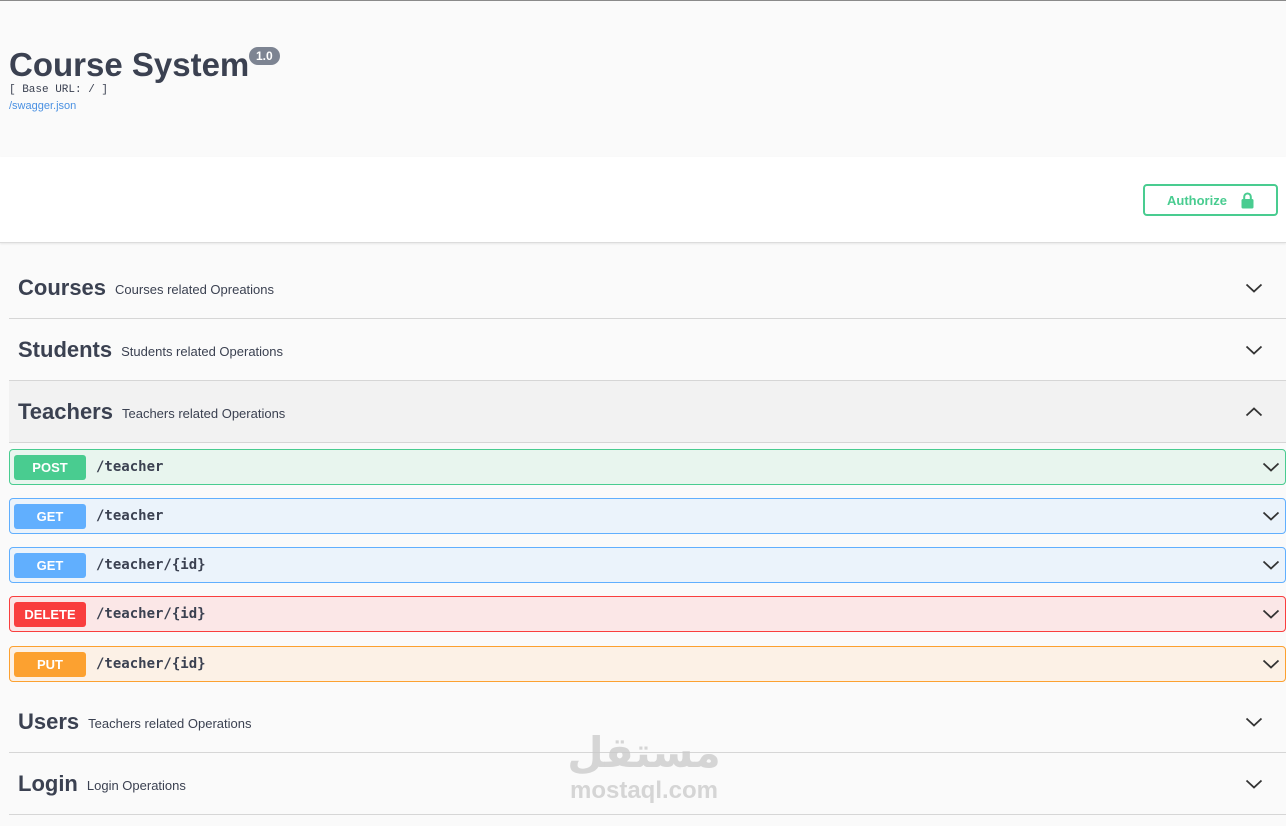 The image size is (1286, 826). Describe the element at coordinates (50, 614) in the screenshot. I see `method-badge: DELETE` at that location.